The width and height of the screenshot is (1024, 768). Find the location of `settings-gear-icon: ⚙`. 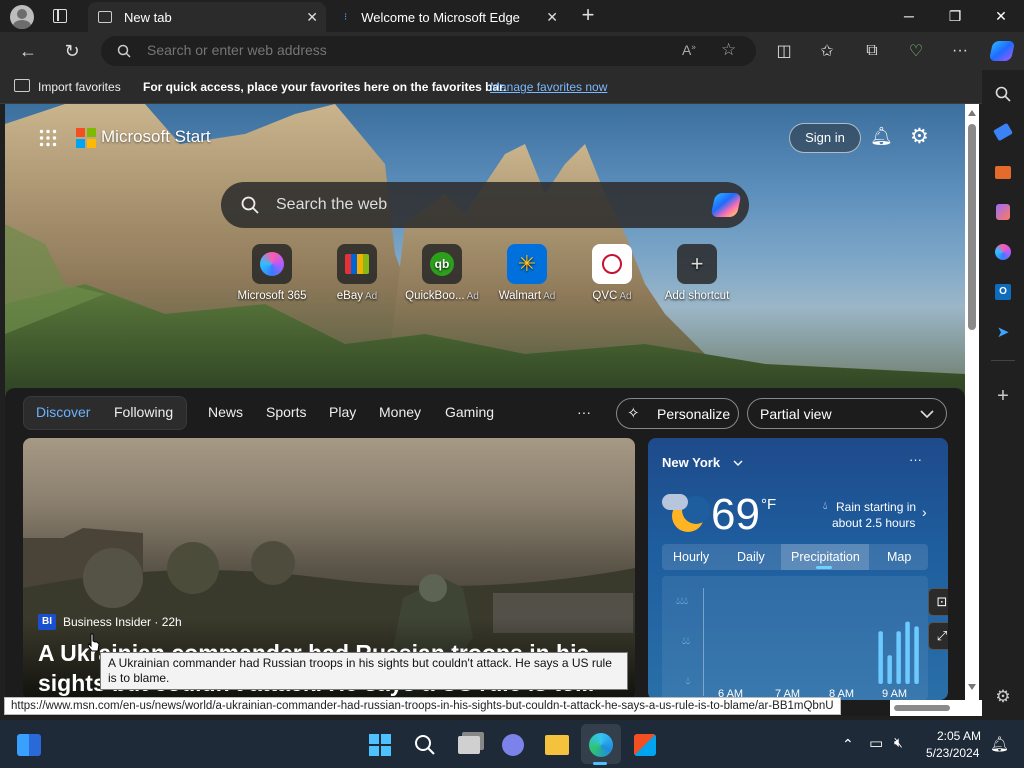

settings-gear-icon: ⚙ is located at coordinates (919, 136).